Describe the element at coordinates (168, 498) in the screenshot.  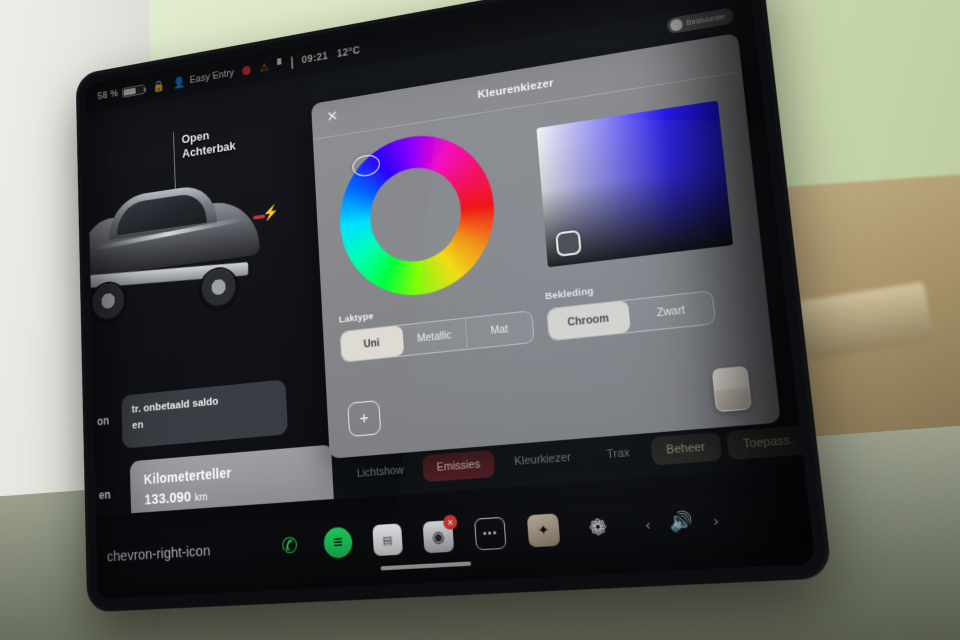
I see `odometer-value: 133.090` at that location.